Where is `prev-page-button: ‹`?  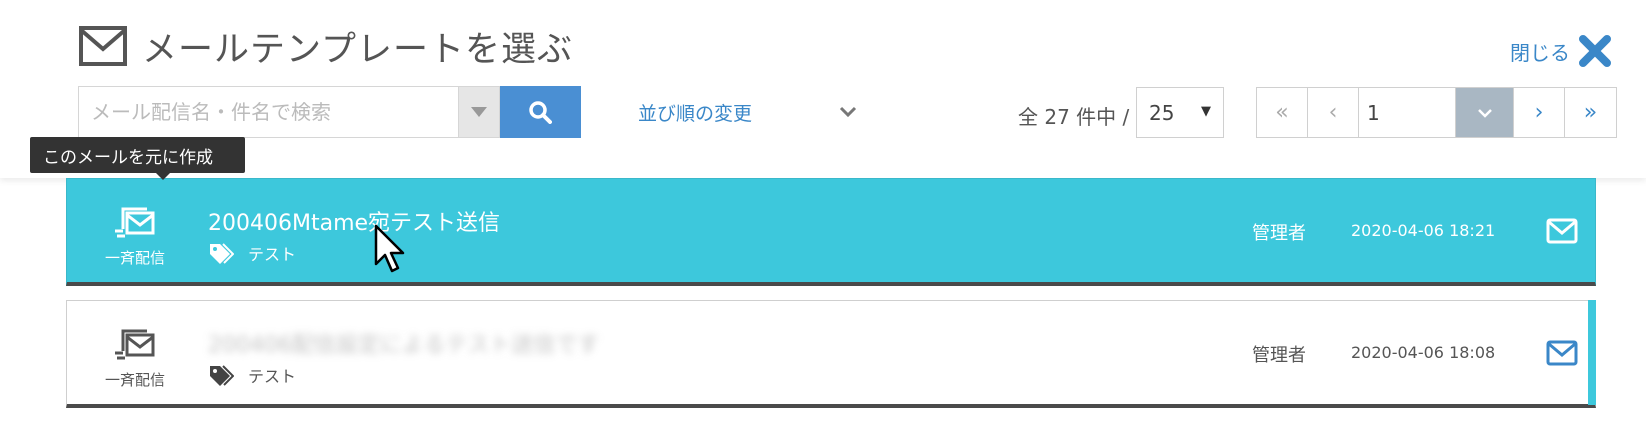
prev-page-button: ‹ is located at coordinates (1333, 112).